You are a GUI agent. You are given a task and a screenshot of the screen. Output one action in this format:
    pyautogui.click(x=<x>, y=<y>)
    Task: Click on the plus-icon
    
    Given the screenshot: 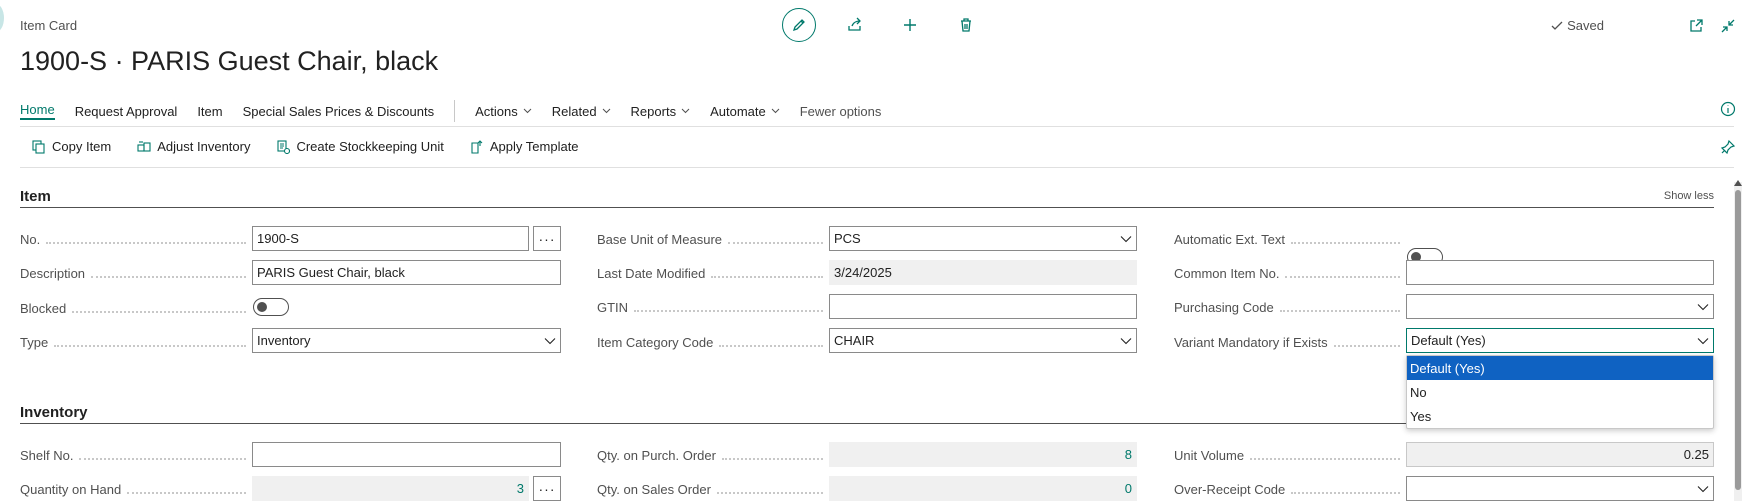 What is the action you would take?
    pyautogui.click(x=910, y=25)
    